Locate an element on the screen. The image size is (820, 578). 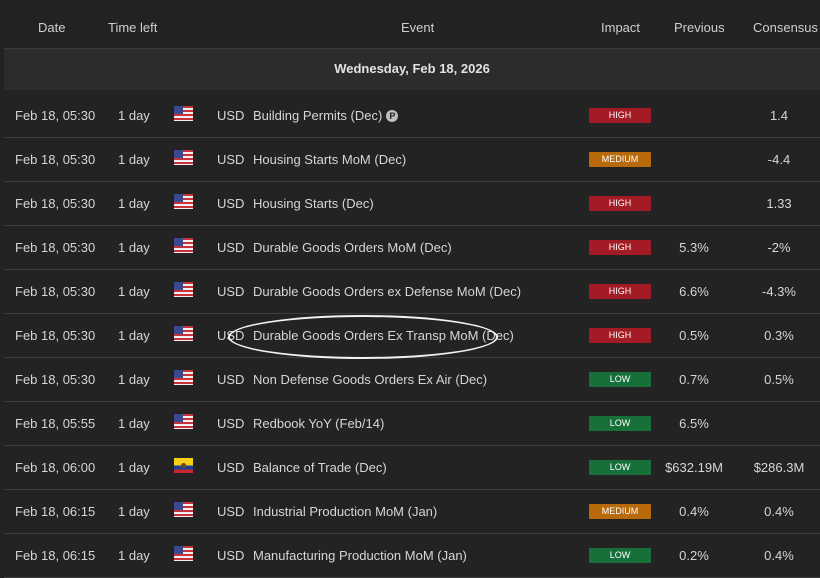
row-previous: 0.5% is located at coordinates (694, 335).